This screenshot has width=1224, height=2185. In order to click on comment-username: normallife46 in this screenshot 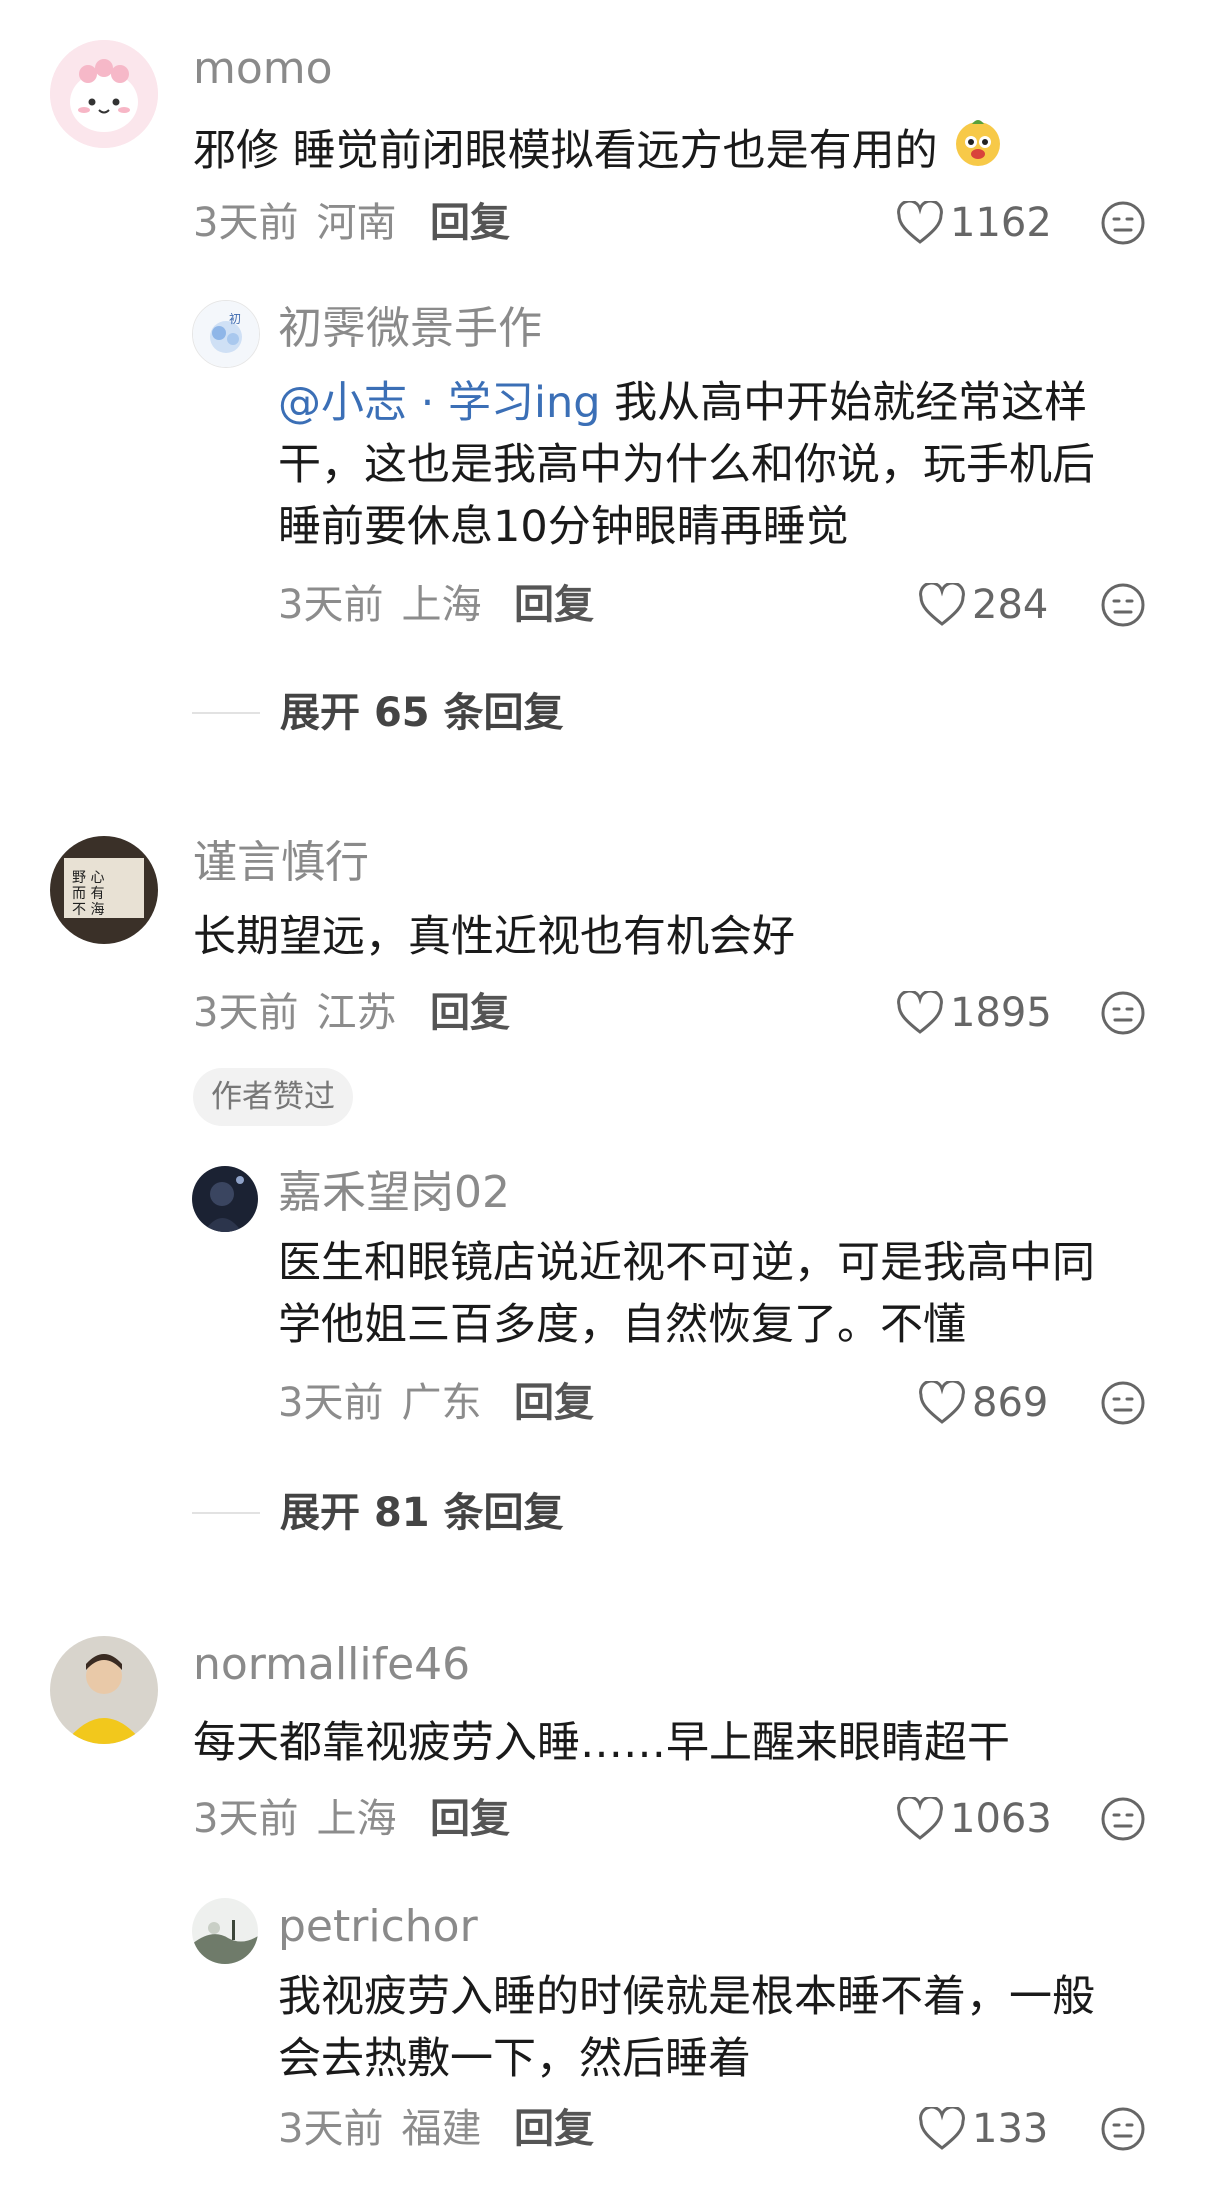, I will do `click(331, 1665)`.